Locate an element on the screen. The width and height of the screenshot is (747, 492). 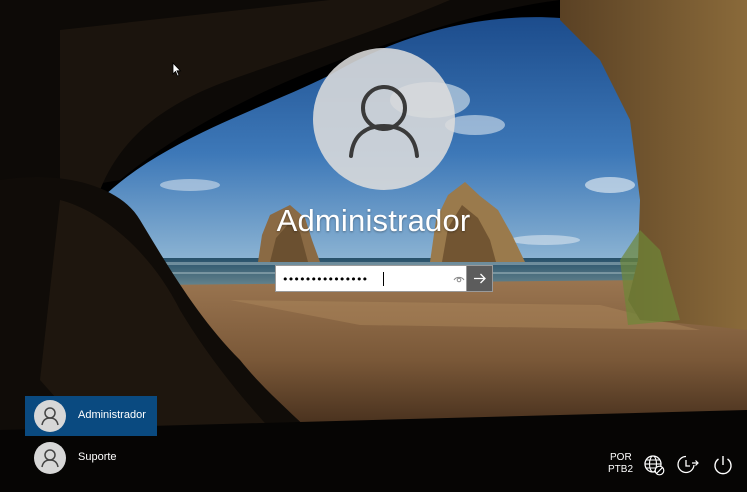
user-avatar is located at coordinates (384, 119).